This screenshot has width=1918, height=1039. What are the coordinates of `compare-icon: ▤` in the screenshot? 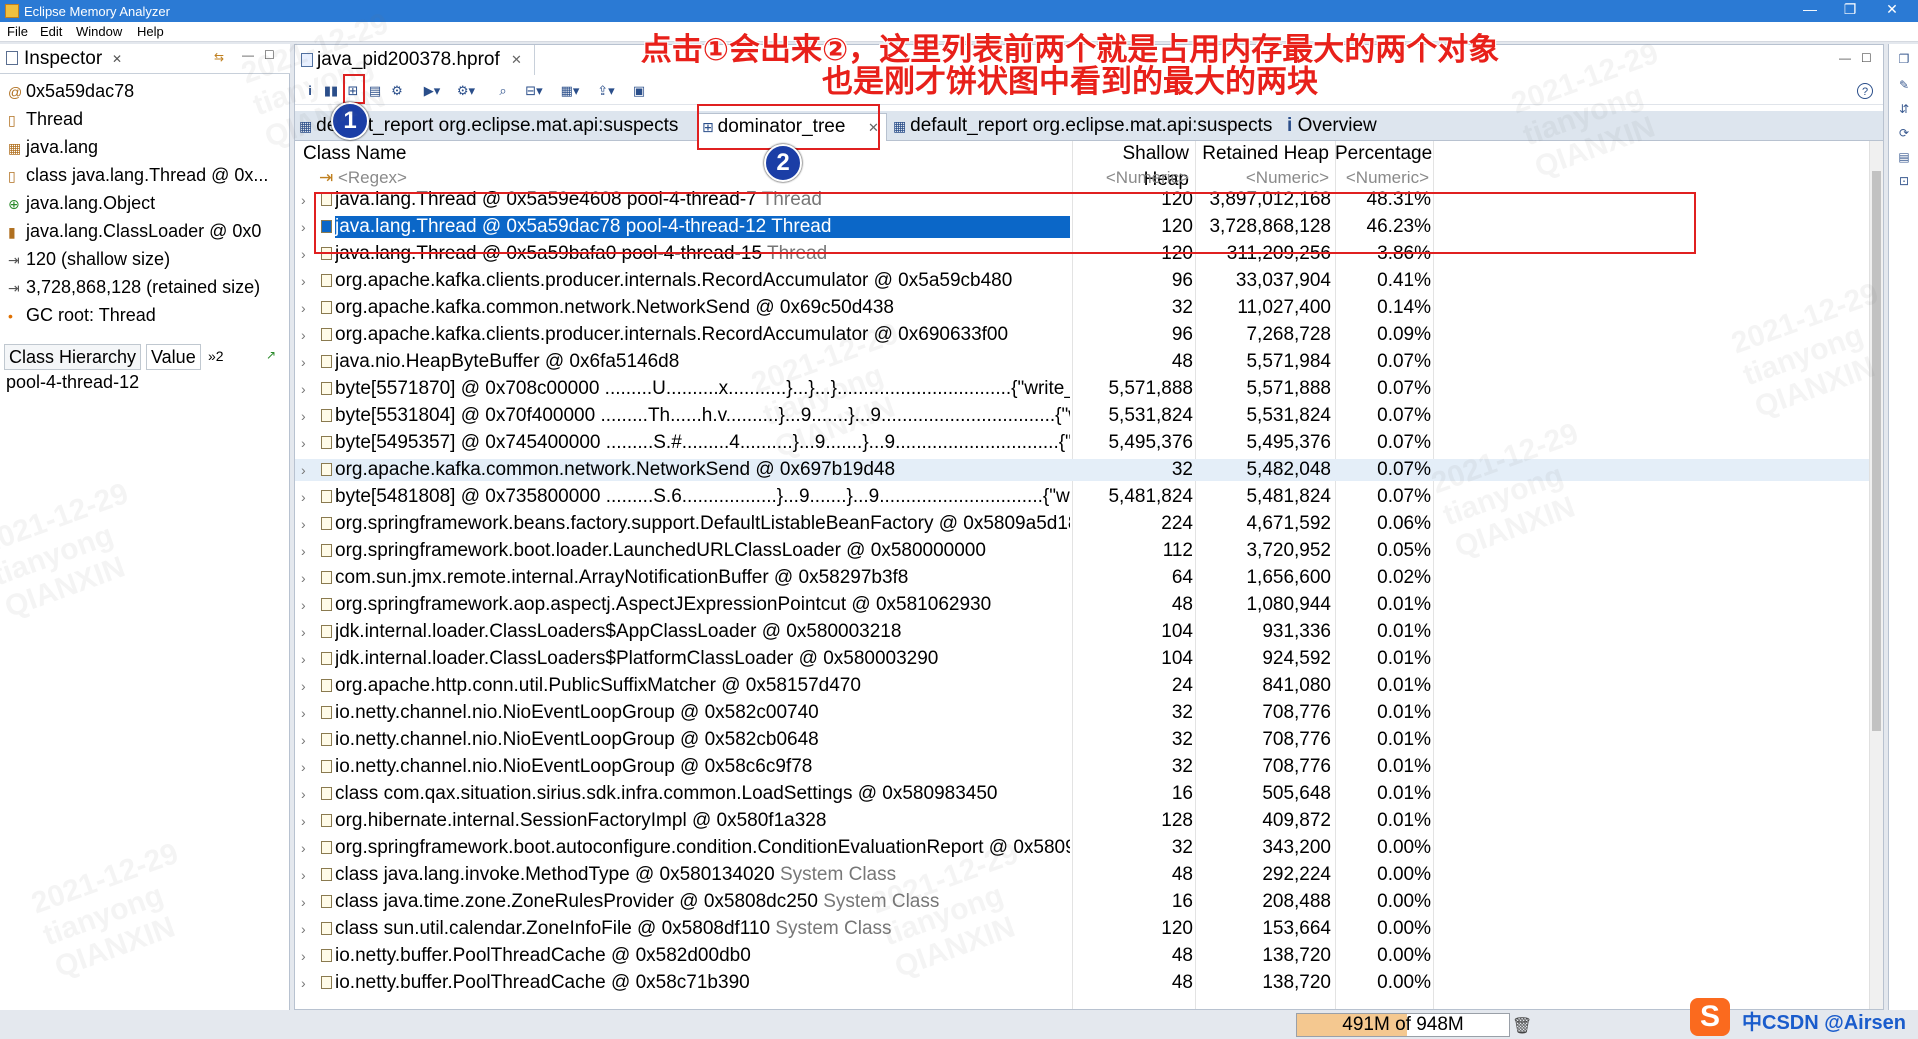 It's located at (1904, 157).